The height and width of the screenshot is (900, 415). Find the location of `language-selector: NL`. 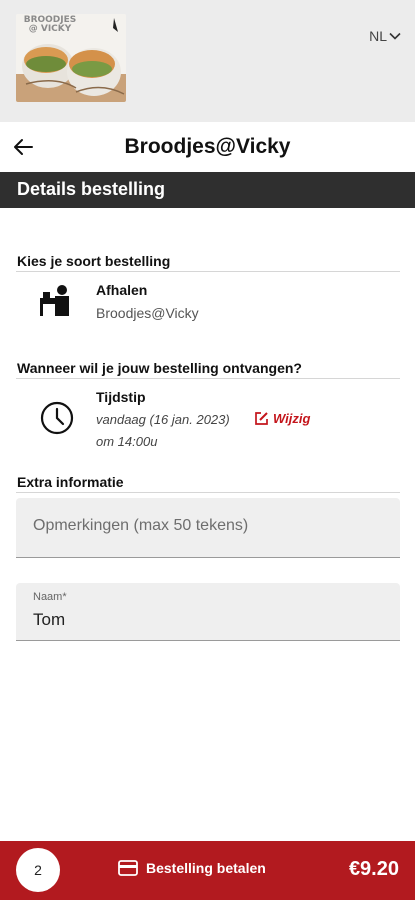

language-selector: NL is located at coordinates (385, 36).